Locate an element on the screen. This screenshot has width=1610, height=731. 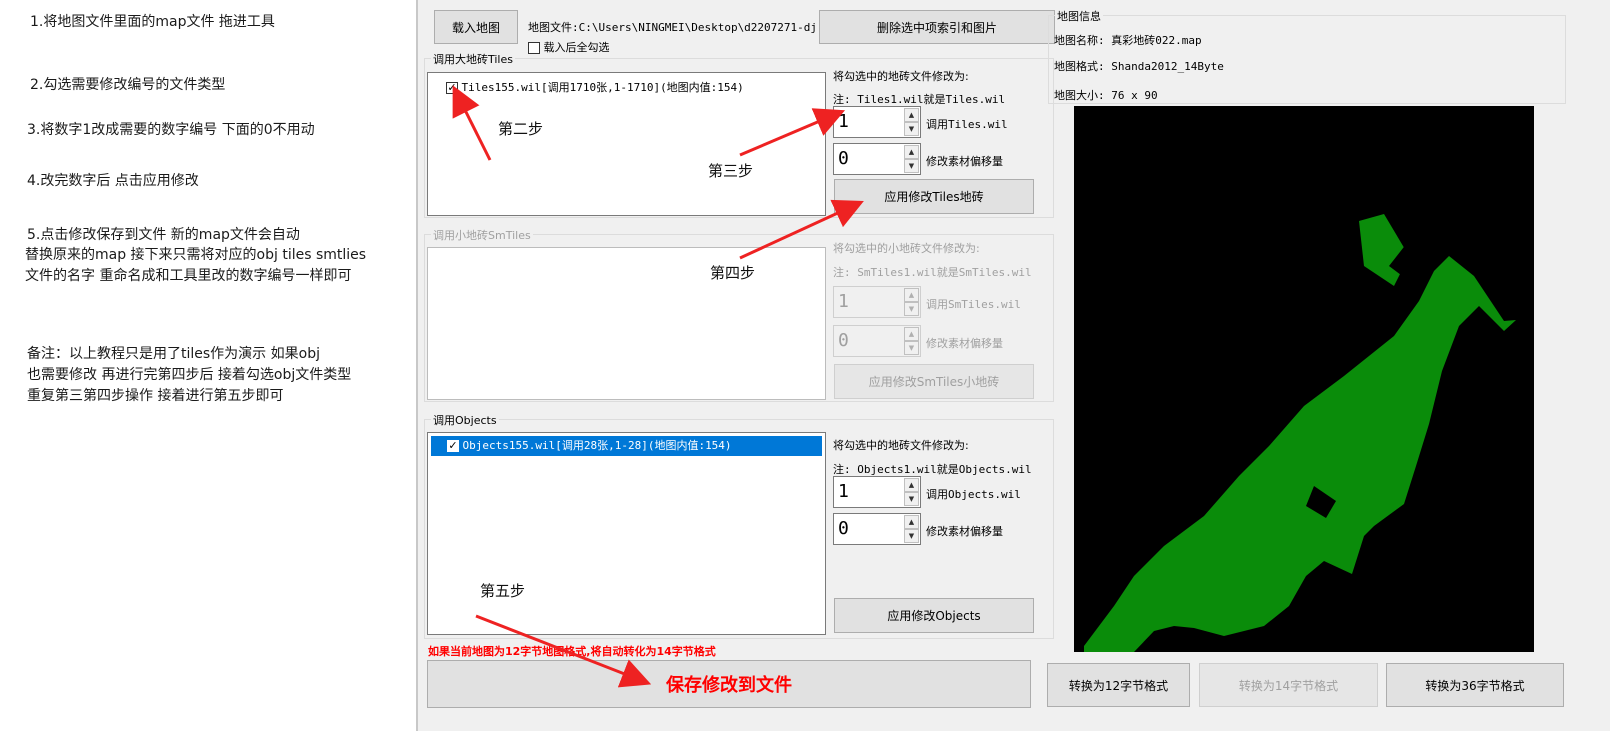
arrow-step4-icon is located at coordinates (801, 229).